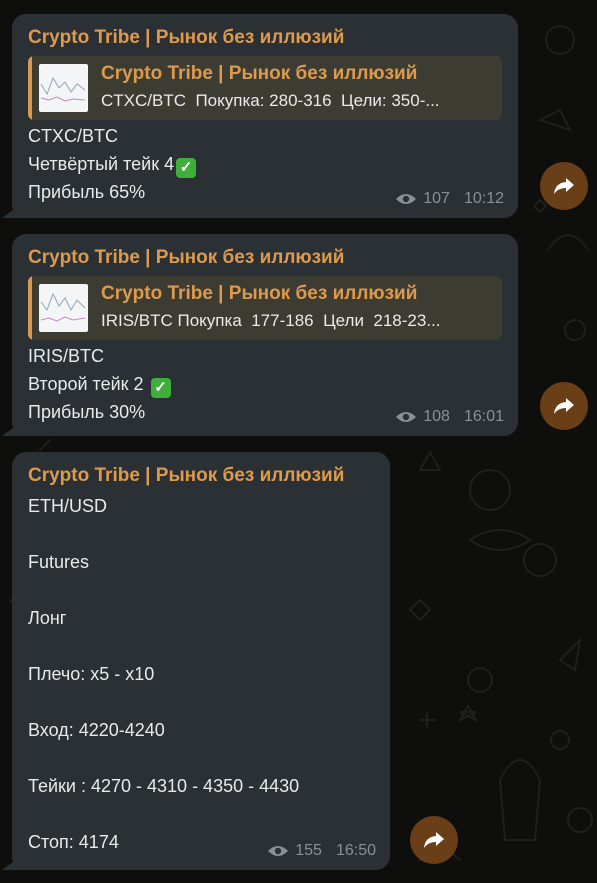 This screenshot has width=597, height=883. What do you see at coordinates (87, 412) in the screenshot?
I see `message-line: Прибыль 30%` at bounding box center [87, 412].